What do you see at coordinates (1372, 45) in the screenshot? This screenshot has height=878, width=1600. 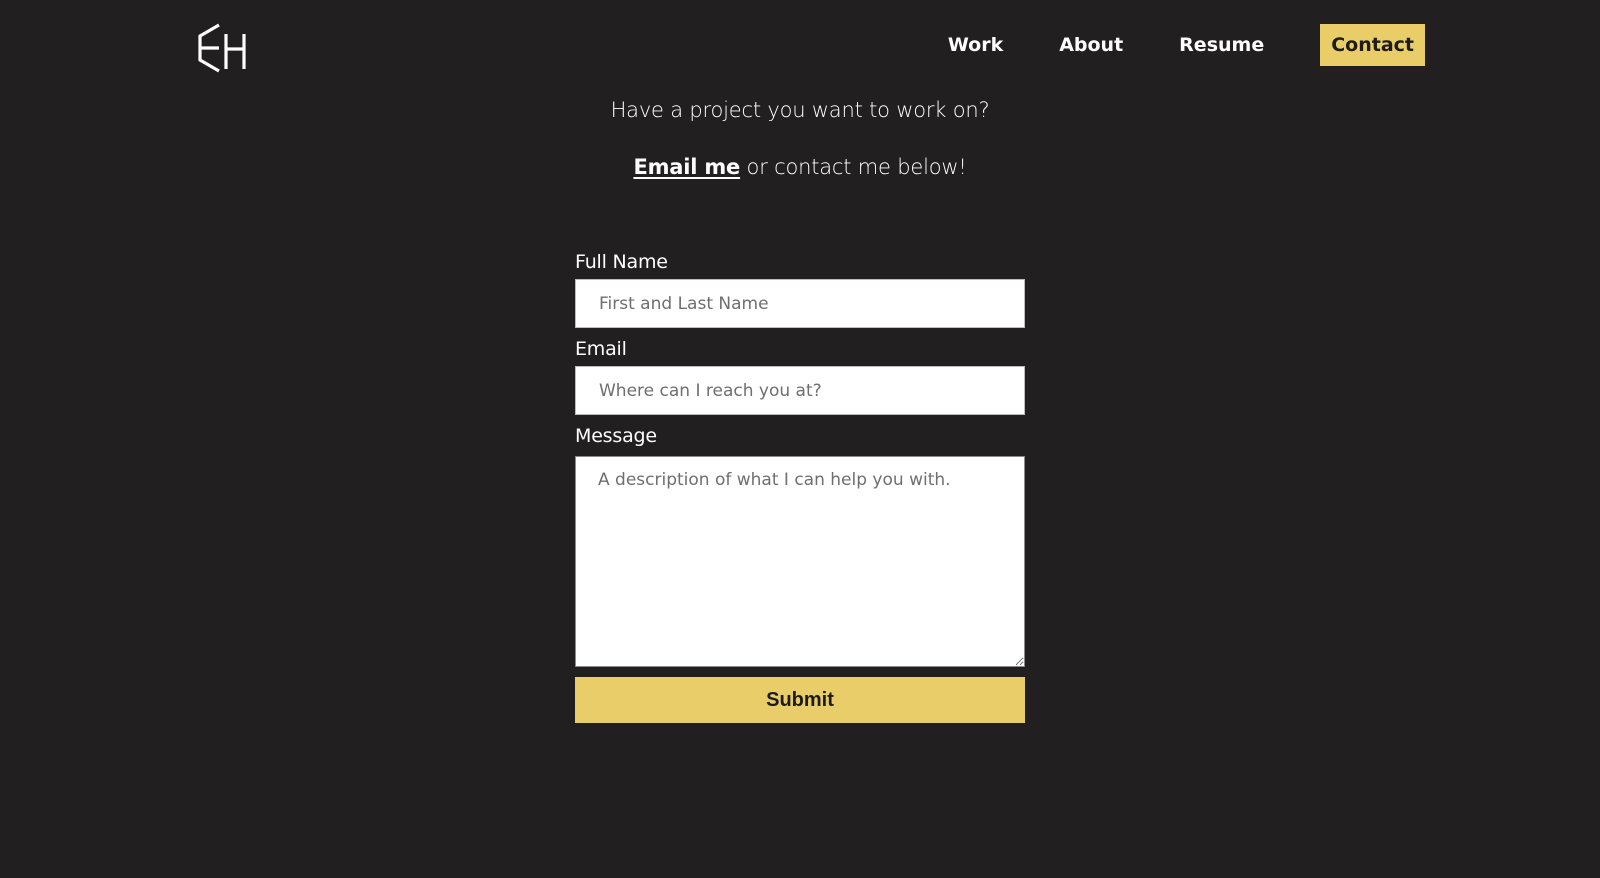 I see `nav-contact-link: Contact` at bounding box center [1372, 45].